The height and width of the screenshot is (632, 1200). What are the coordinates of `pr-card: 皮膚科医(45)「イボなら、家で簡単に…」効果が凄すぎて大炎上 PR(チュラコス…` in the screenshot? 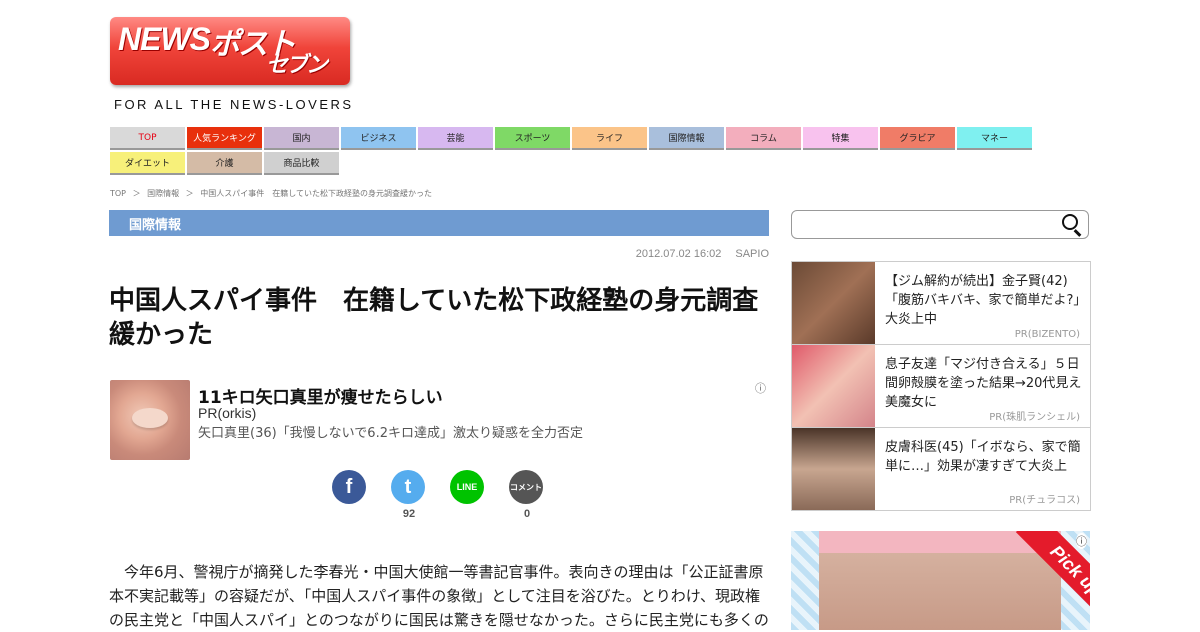 It's located at (941, 469).